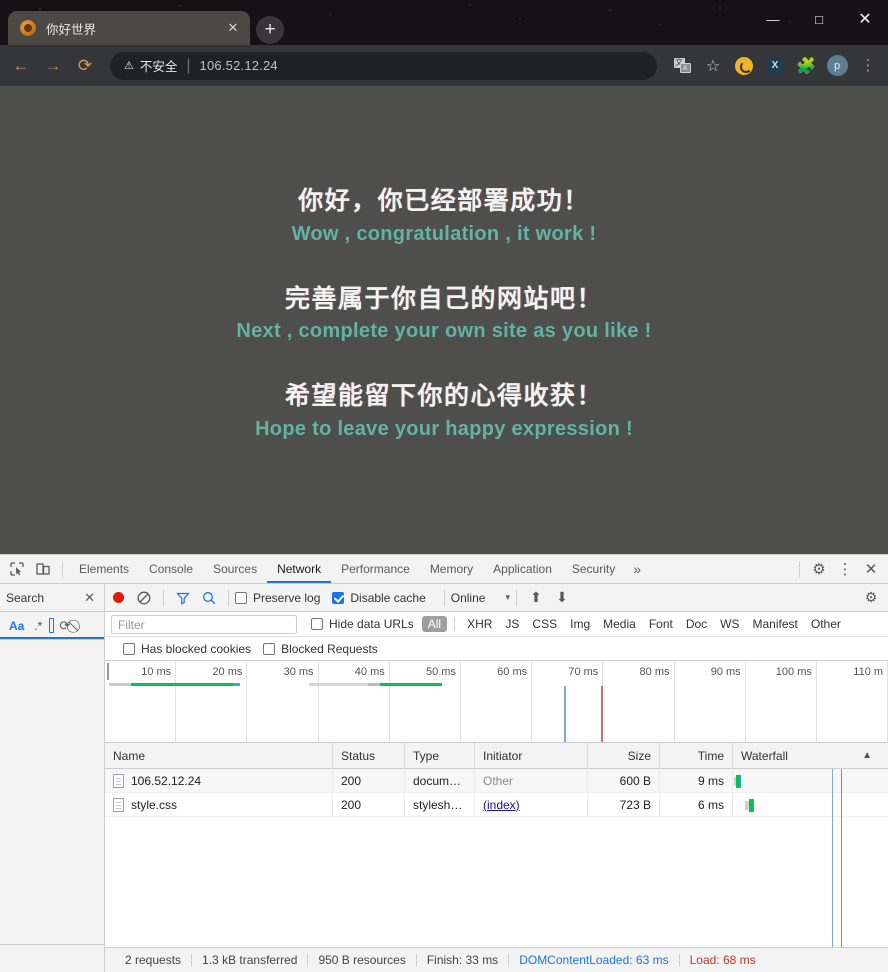 The height and width of the screenshot is (972, 888). I want to click on tab-performance: Performance, so click(375, 569).